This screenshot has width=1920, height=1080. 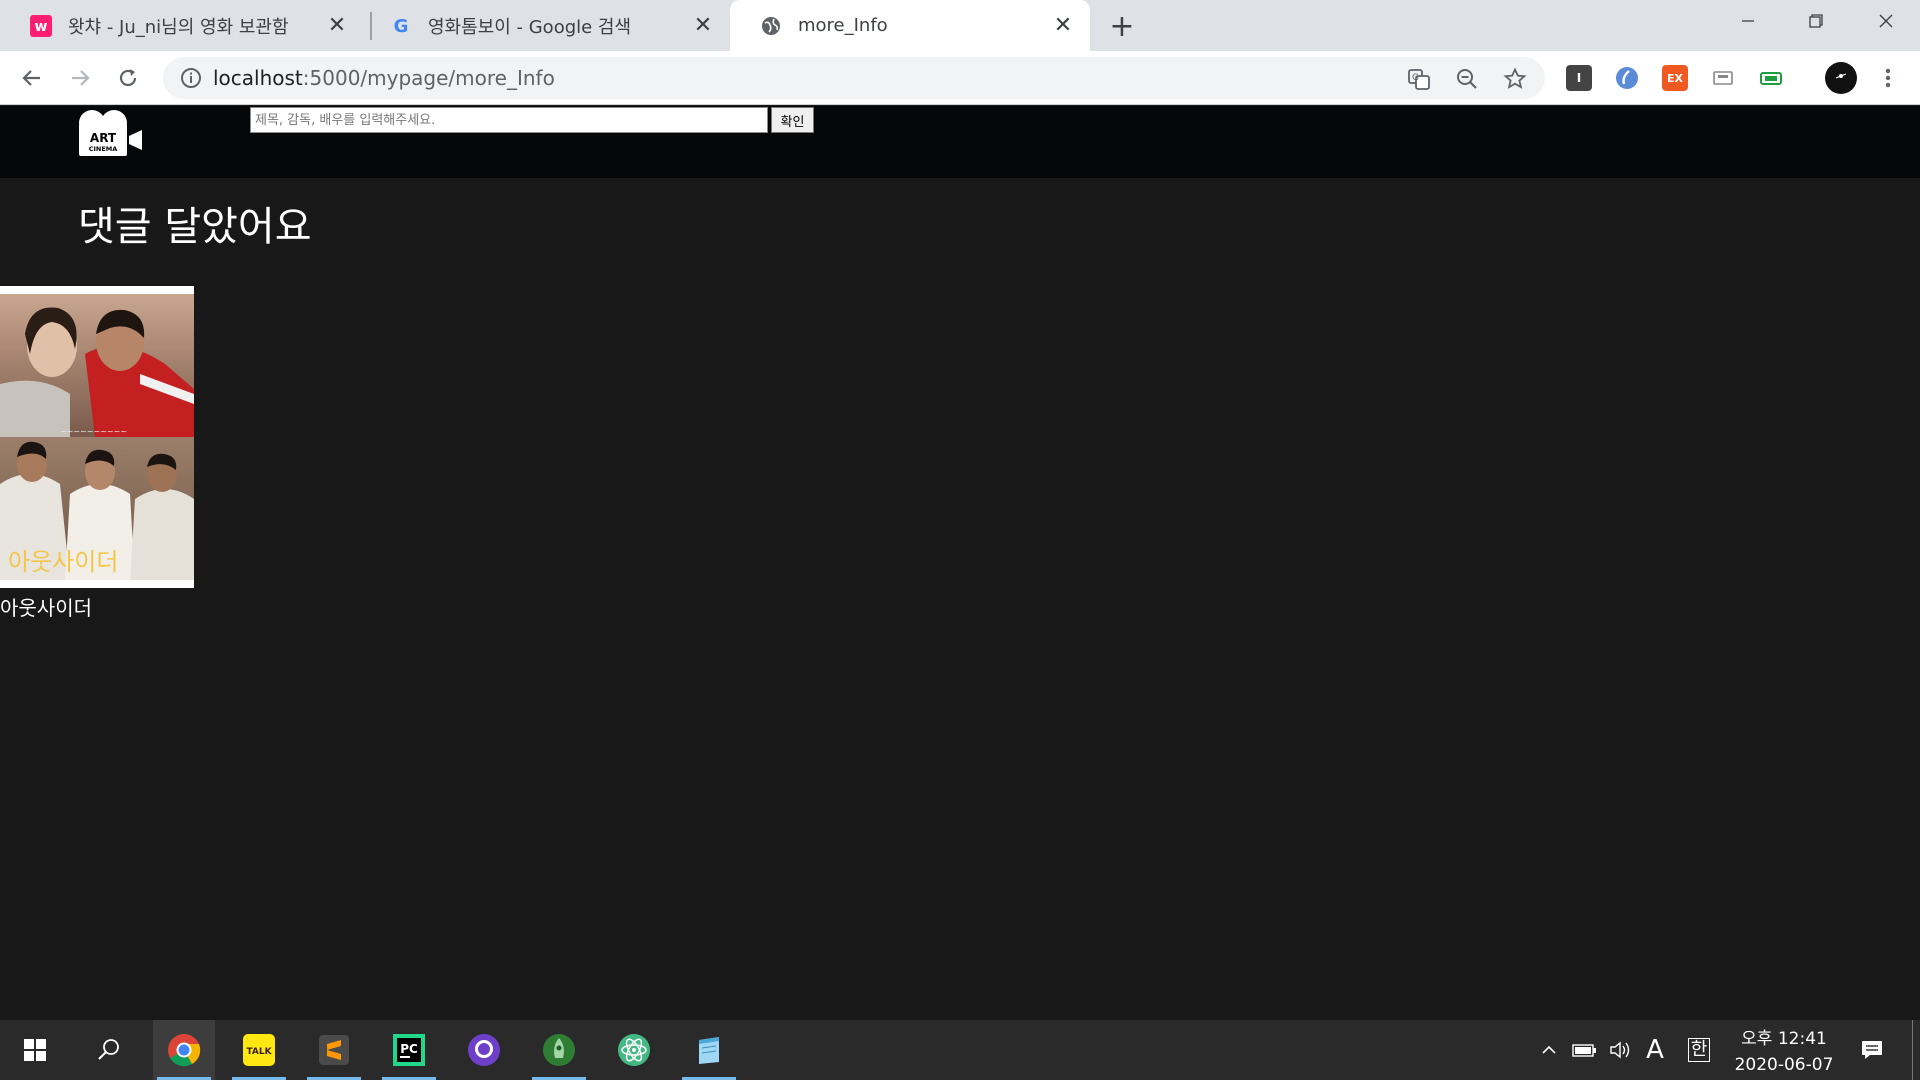 I want to click on profile-avatar, so click(x=1841, y=78).